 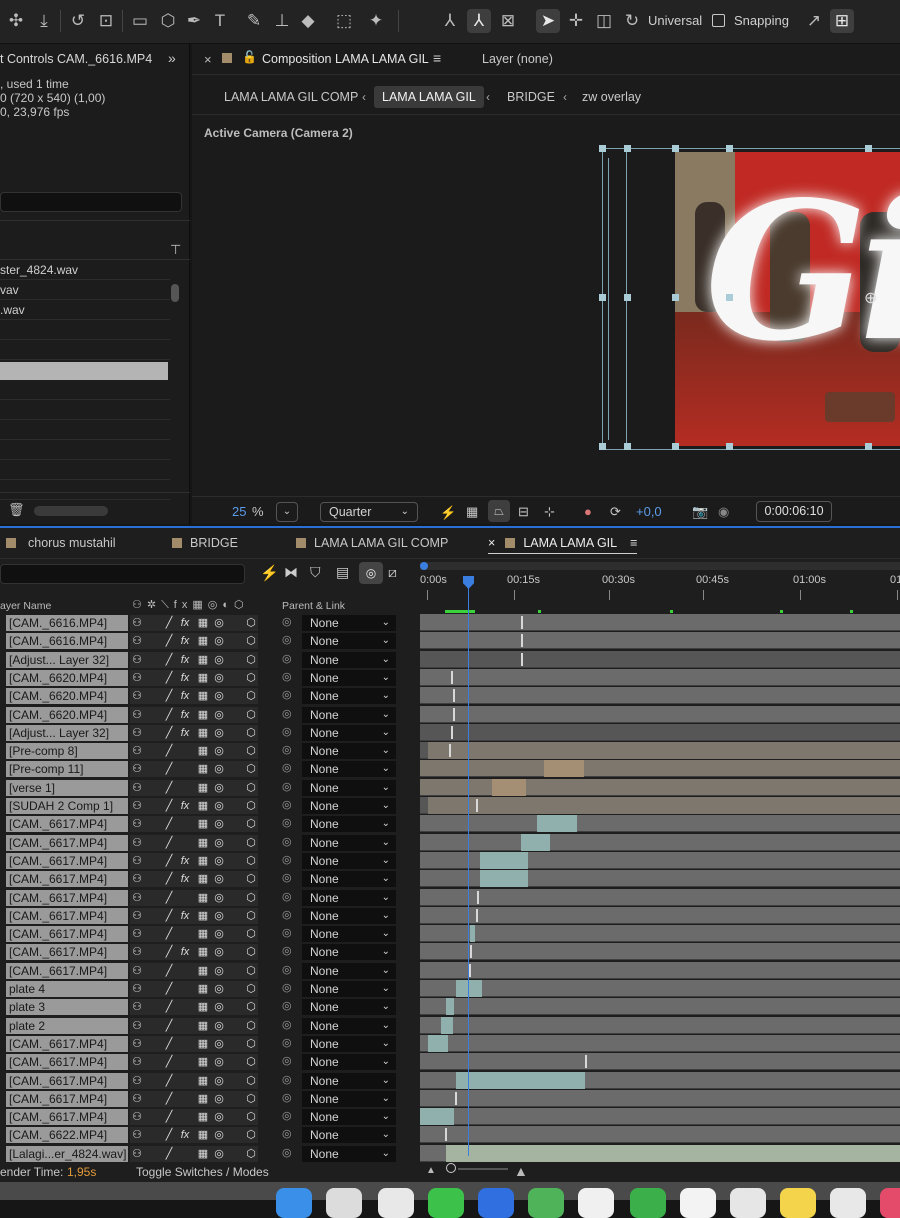 I want to click on zoom-slider-knob, so click(x=451, y=1168).